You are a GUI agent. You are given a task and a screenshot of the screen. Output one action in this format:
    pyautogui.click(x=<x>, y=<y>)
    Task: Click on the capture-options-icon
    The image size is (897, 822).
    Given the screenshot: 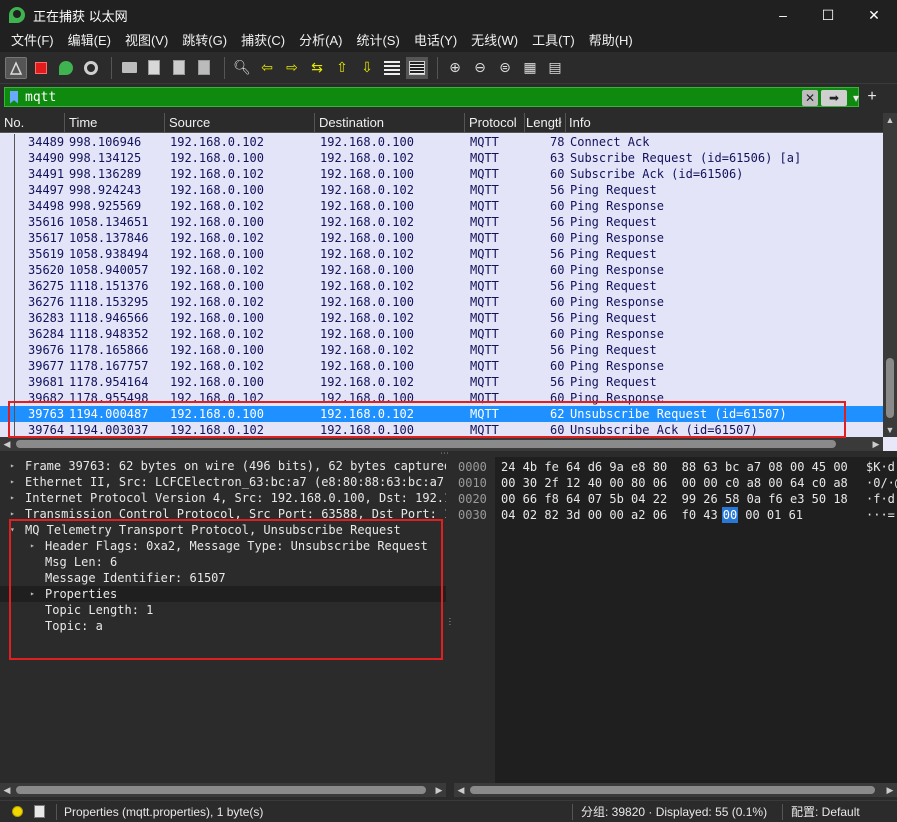 What is the action you would take?
    pyautogui.click(x=91, y=68)
    